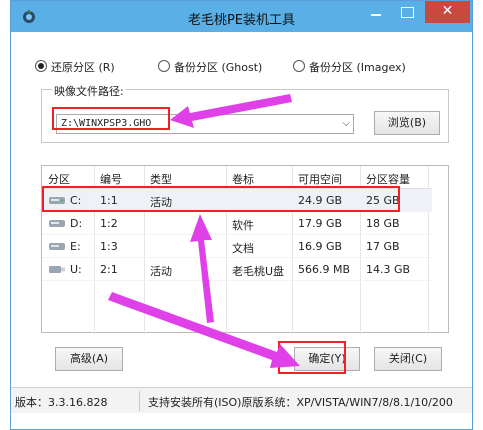 Image resolution: width=483 pixels, height=430 pixels. Describe the element at coordinates (241, 16) in the screenshot. I see `title-bar: 老毛桃PE装机工具 ✕` at that location.